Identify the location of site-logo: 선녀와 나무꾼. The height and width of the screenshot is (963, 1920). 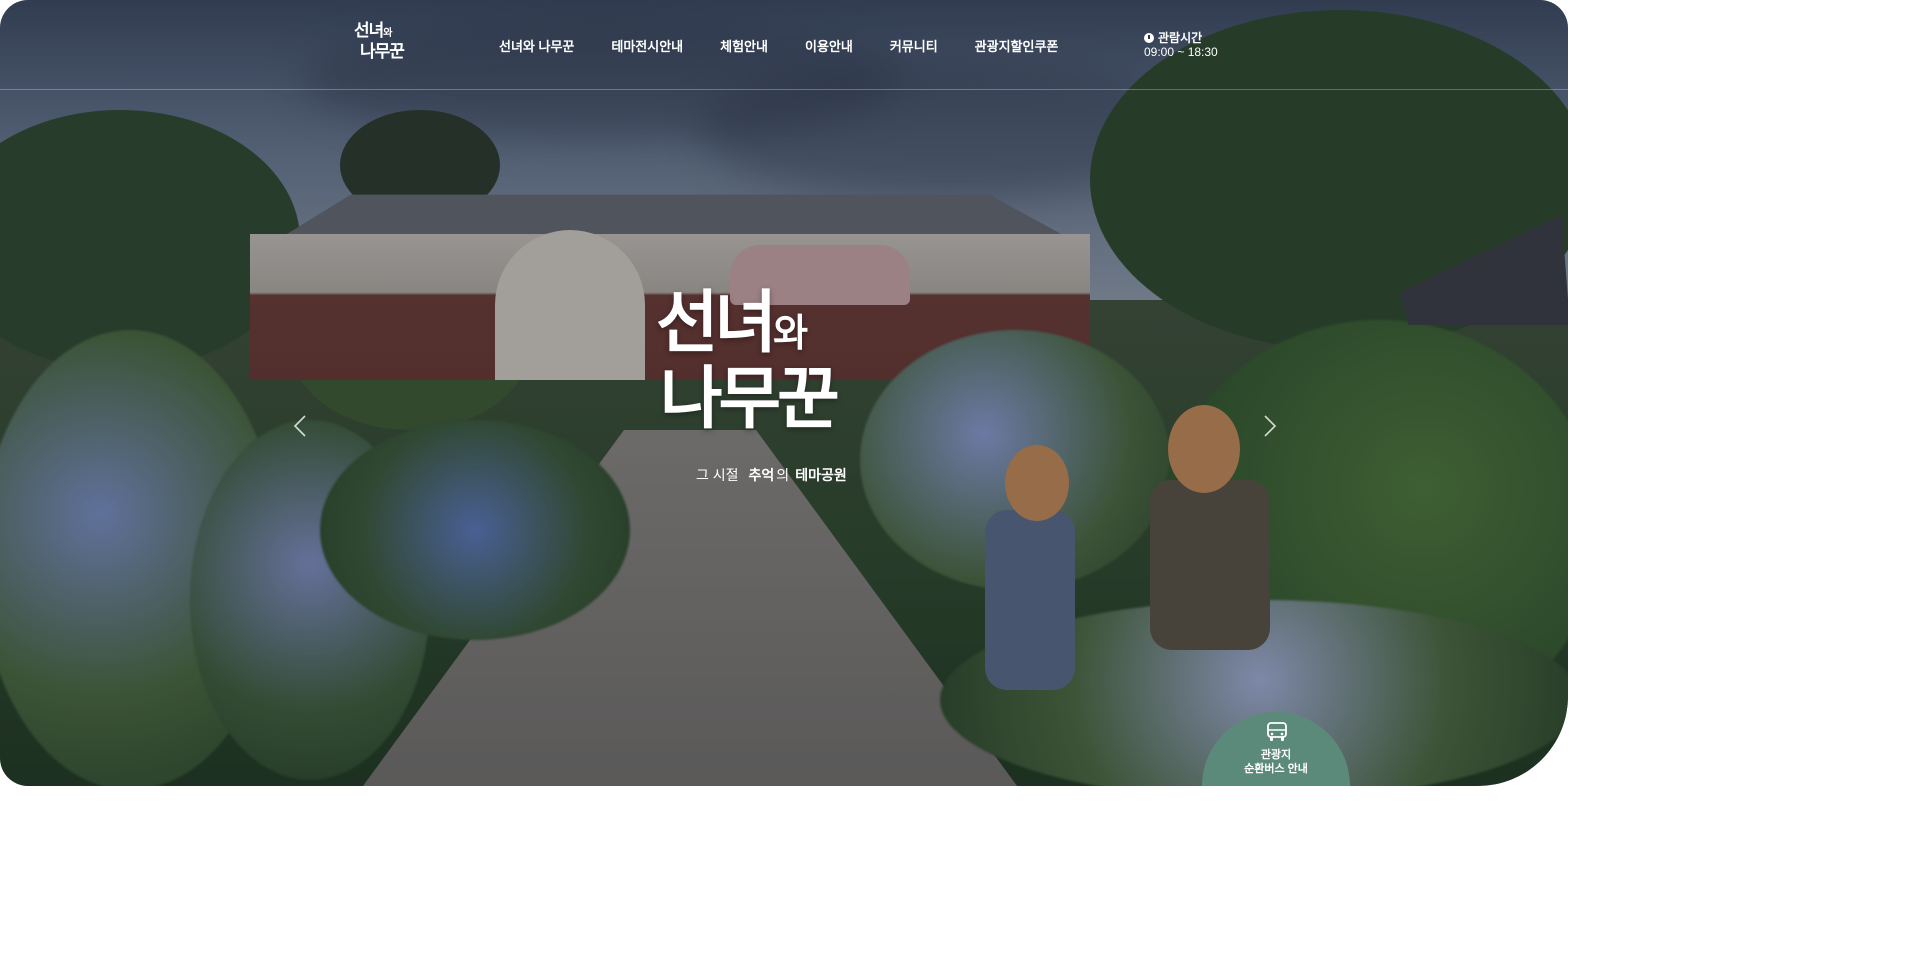
(388, 44).